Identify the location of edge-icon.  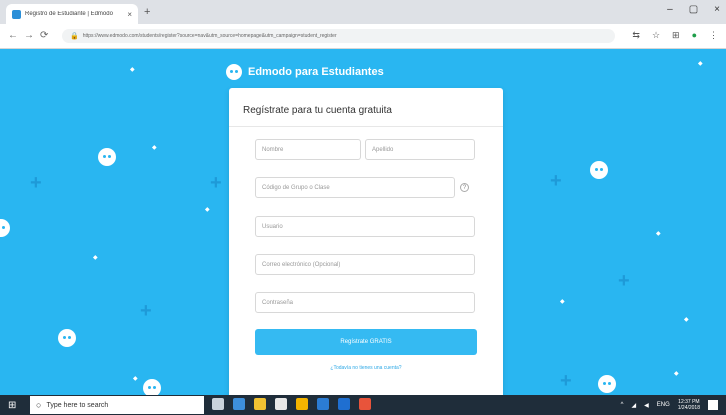
(239, 404).